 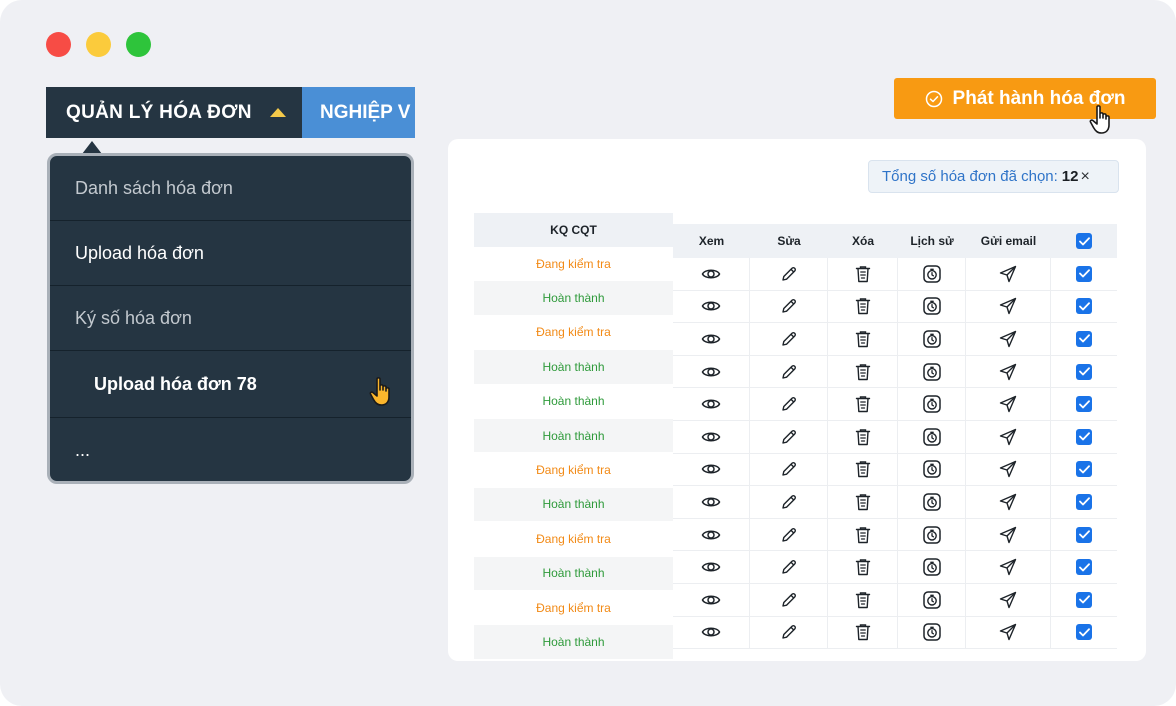 I want to click on menu-item-upload-invoice-78: Upload hóa đơn 78, so click(x=230, y=384).